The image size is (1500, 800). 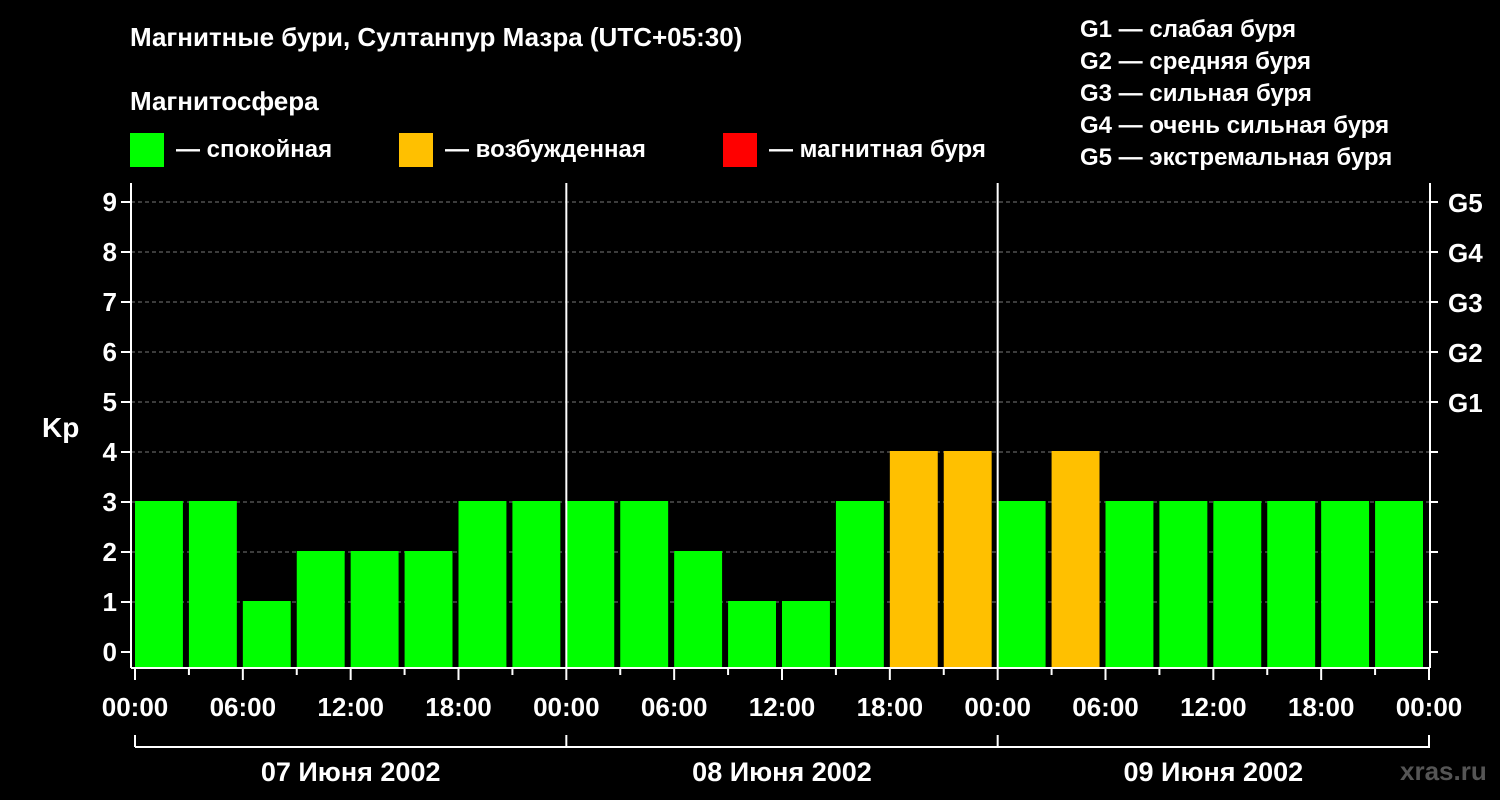 I want to click on y-tick-label: 0, so click(x=110, y=652).